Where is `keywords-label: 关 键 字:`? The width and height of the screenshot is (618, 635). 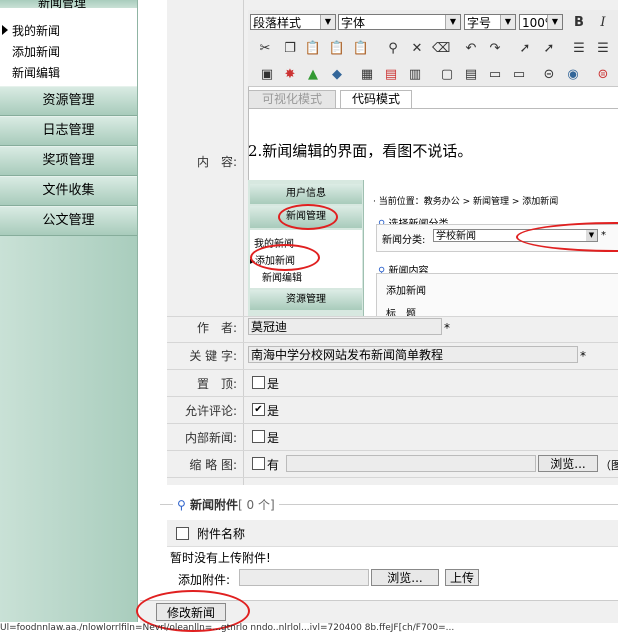
keywords-label: 关 键 字: is located at coordinates (213, 356).